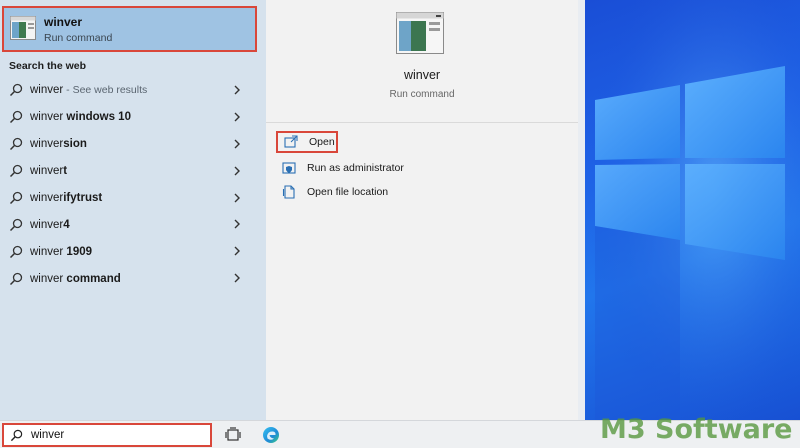 The width and height of the screenshot is (800, 448). I want to click on divider, so click(422, 122).